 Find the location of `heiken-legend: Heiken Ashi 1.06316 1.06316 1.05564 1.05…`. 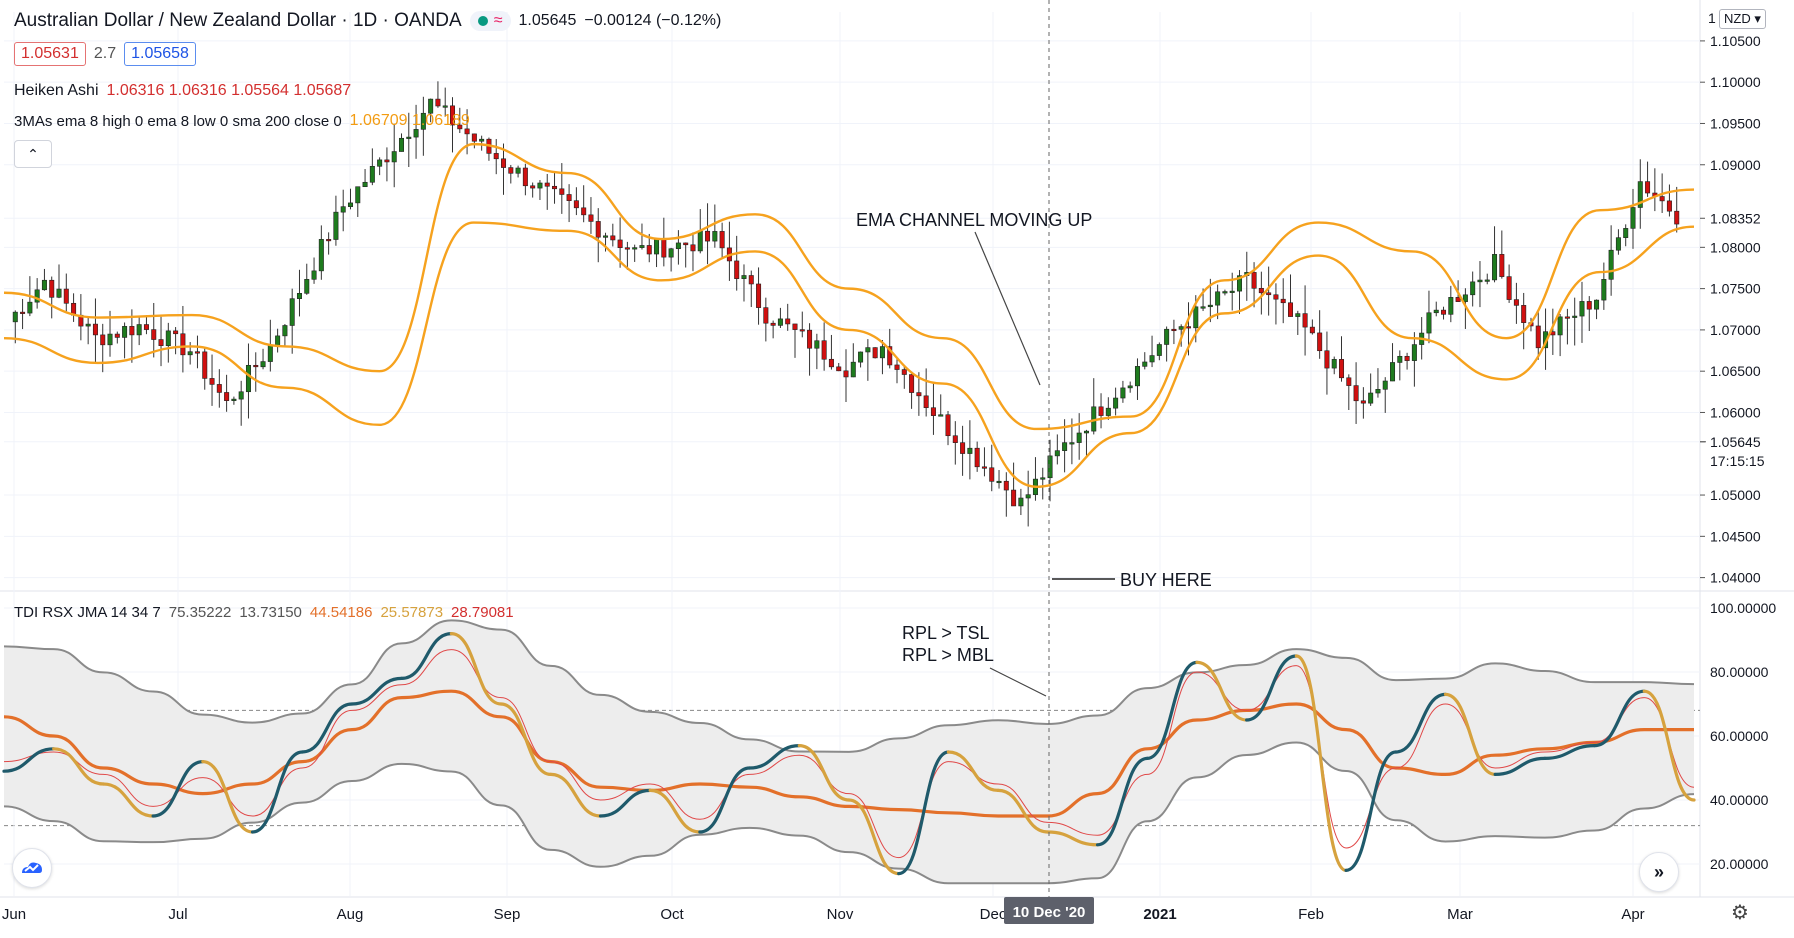

heiken-legend: Heiken Ashi 1.06316 1.06316 1.05564 1.05… is located at coordinates (182, 91).